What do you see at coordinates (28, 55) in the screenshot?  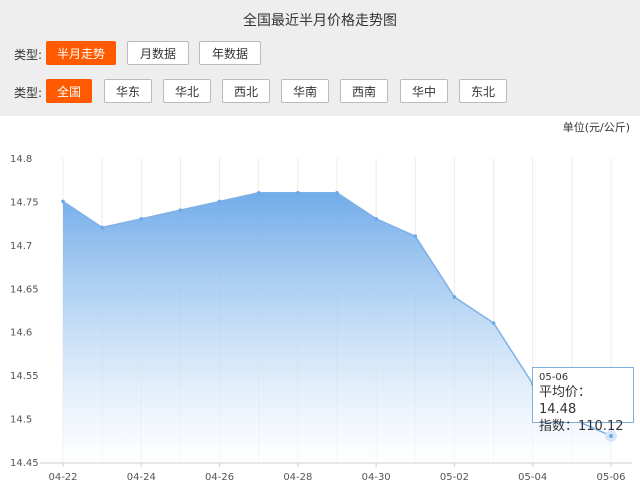 I see `period-type-label: 类型:` at bounding box center [28, 55].